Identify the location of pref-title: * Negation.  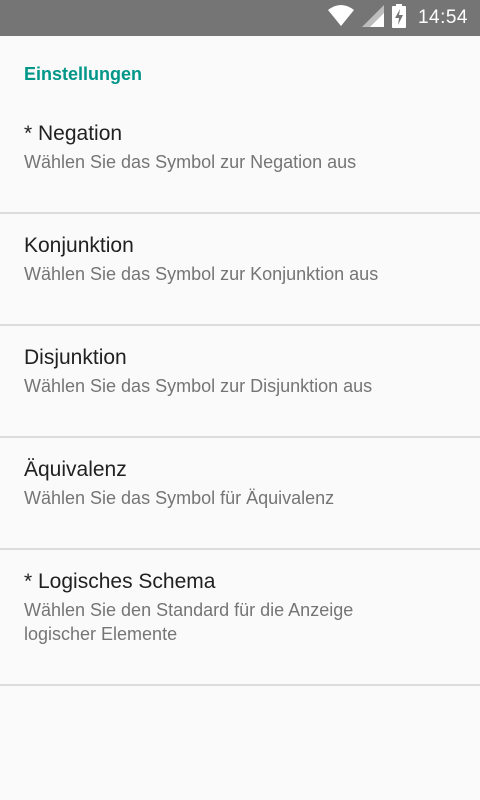
(73, 133).